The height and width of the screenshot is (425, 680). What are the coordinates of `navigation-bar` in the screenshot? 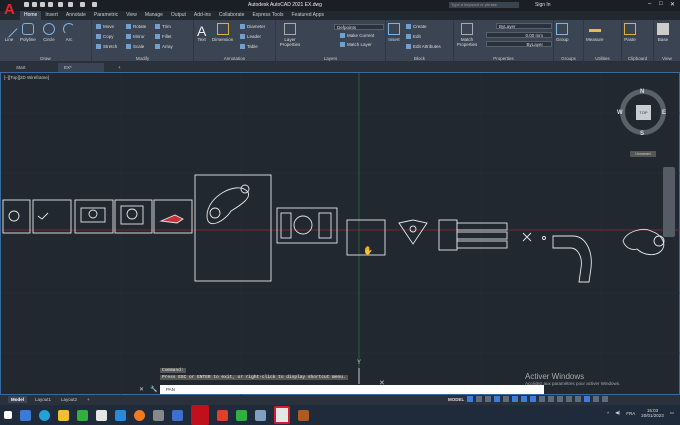 It's located at (669, 202).